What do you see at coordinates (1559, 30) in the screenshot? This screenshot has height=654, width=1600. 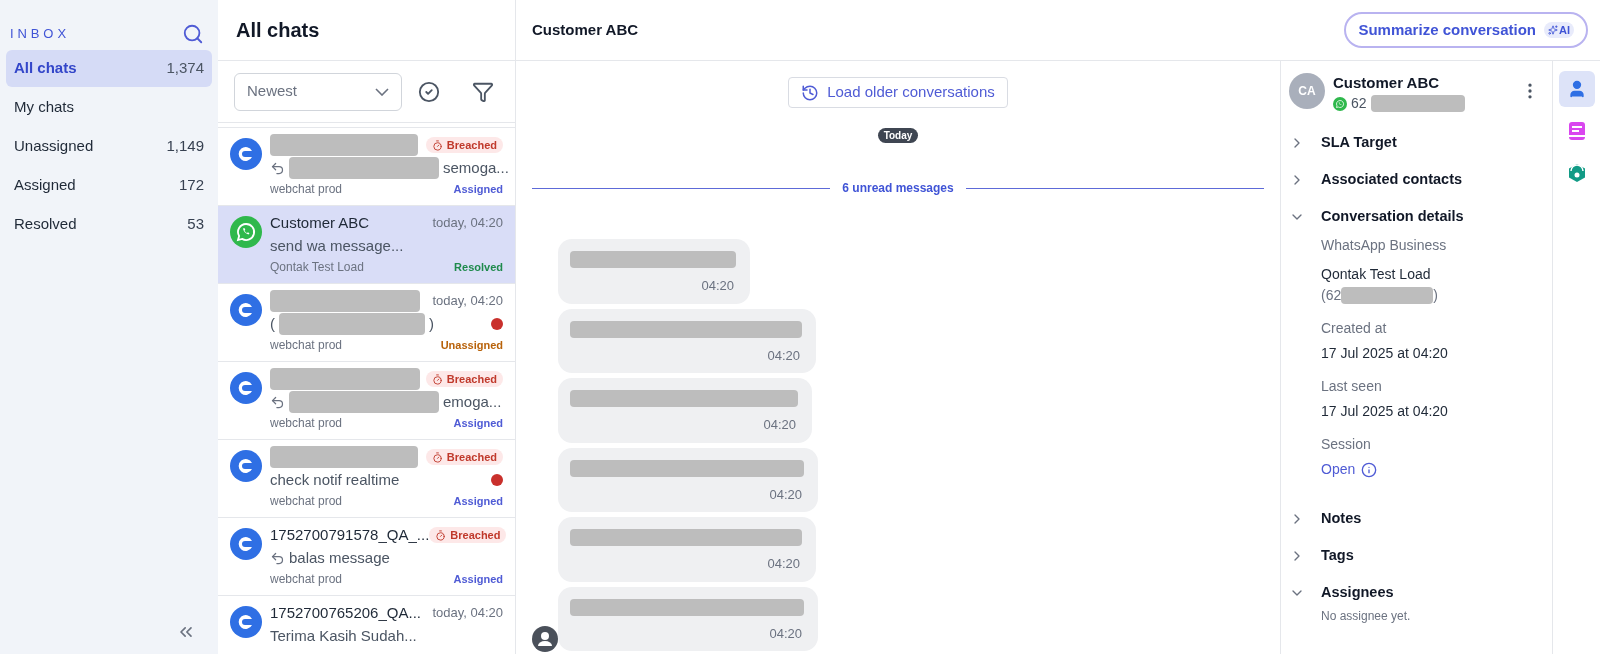 I see `ai-tag: AI` at bounding box center [1559, 30].